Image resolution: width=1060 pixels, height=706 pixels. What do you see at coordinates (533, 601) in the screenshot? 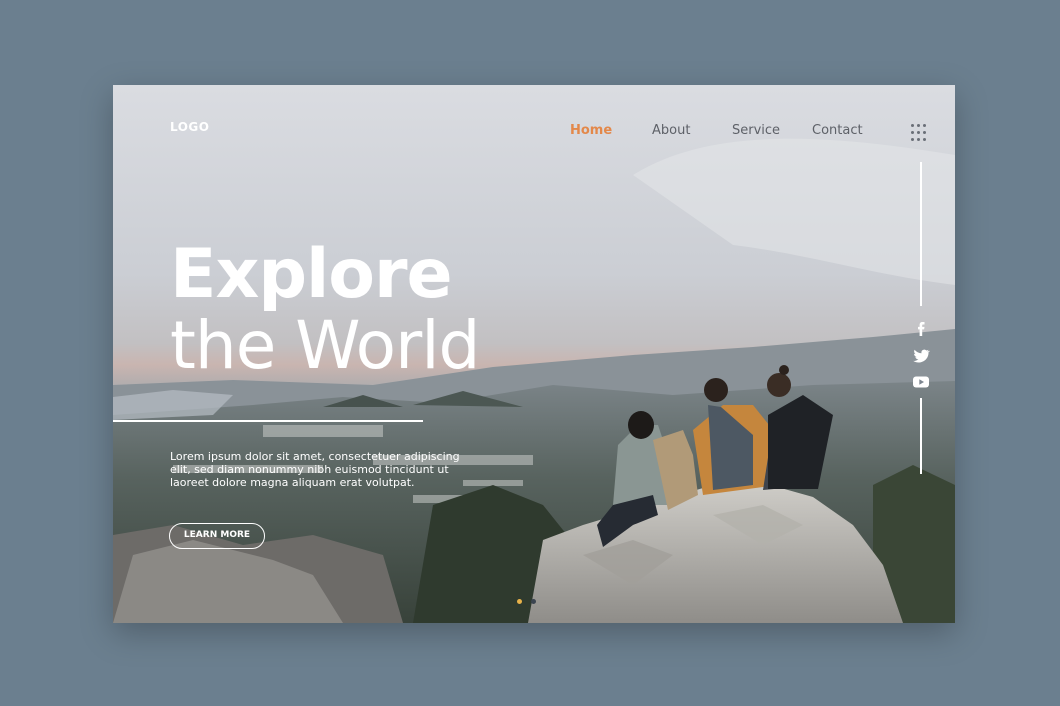
I see `slider-dot` at bounding box center [533, 601].